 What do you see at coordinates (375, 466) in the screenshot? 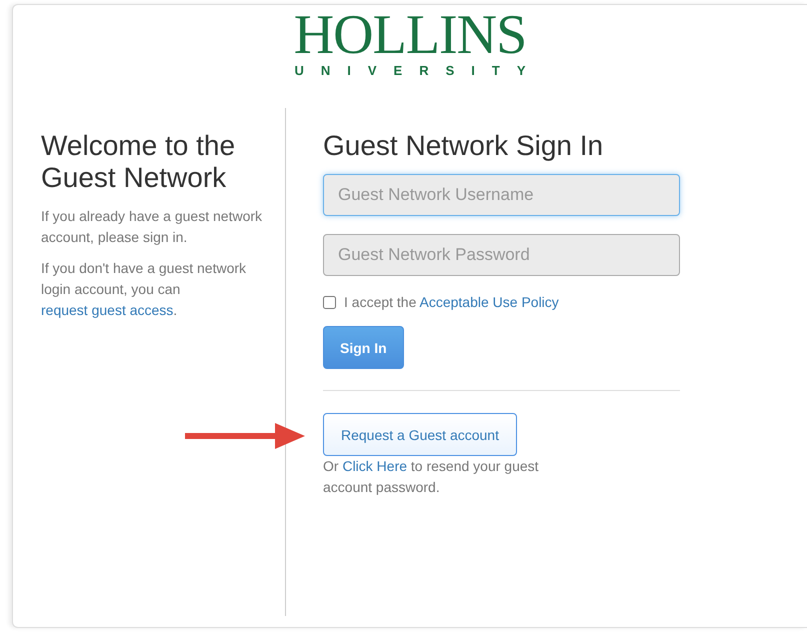
I see `link: Click Here` at bounding box center [375, 466].